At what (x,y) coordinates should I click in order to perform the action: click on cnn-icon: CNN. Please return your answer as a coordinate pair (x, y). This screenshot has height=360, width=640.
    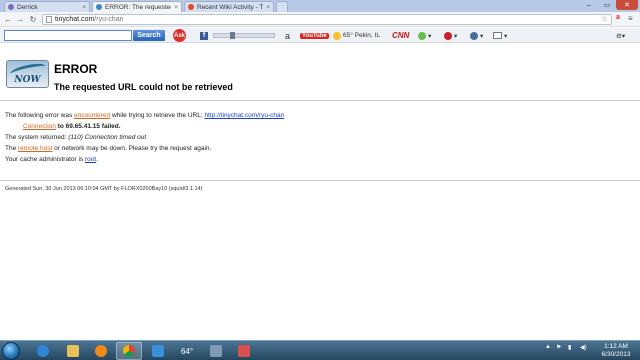
    Looking at the image, I should click on (400, 35).